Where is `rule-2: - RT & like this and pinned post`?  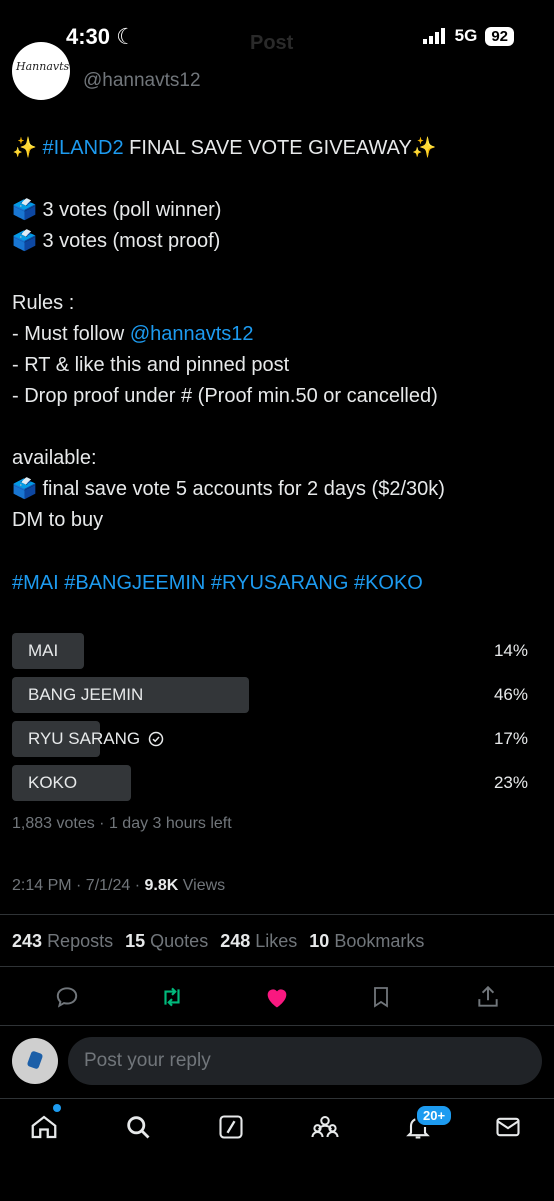
rule-2: - RT & like this and pinned post is located at coordinates (151, 365).